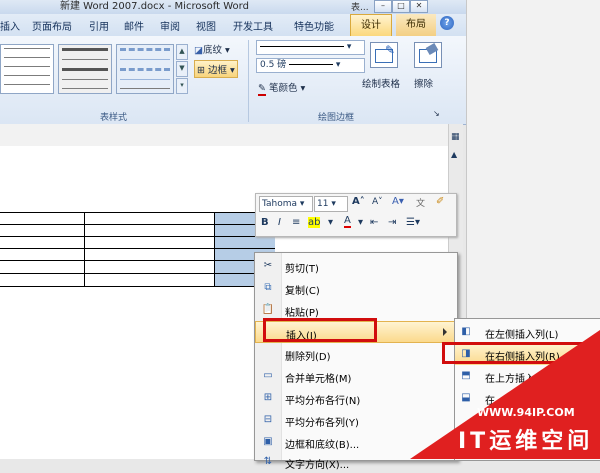 The image size is (600, 473). What do you see at coordinates (358, 201) in the screenshot?
I see `grow-font-icon: A˄` at bounding box center [358, 201].